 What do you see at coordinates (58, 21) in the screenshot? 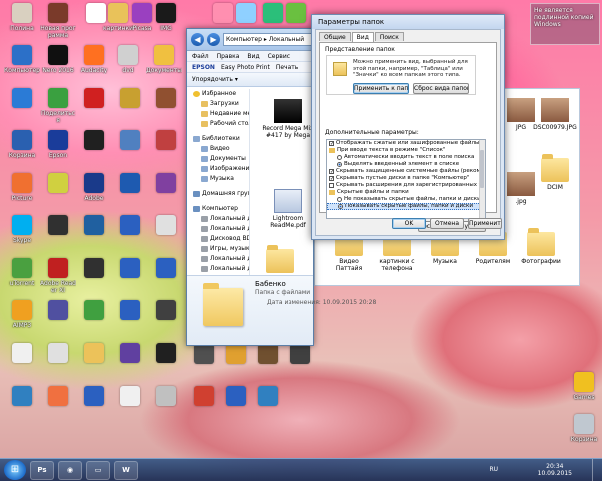
I see `desktop-icon: Новая программа` at bounding box center [58, 21].